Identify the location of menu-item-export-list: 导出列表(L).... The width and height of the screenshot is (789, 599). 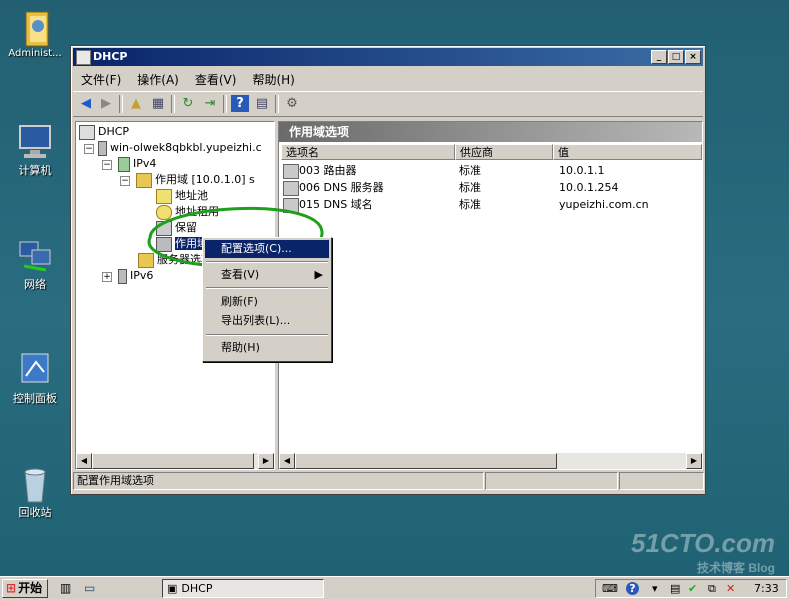
(267, 321).